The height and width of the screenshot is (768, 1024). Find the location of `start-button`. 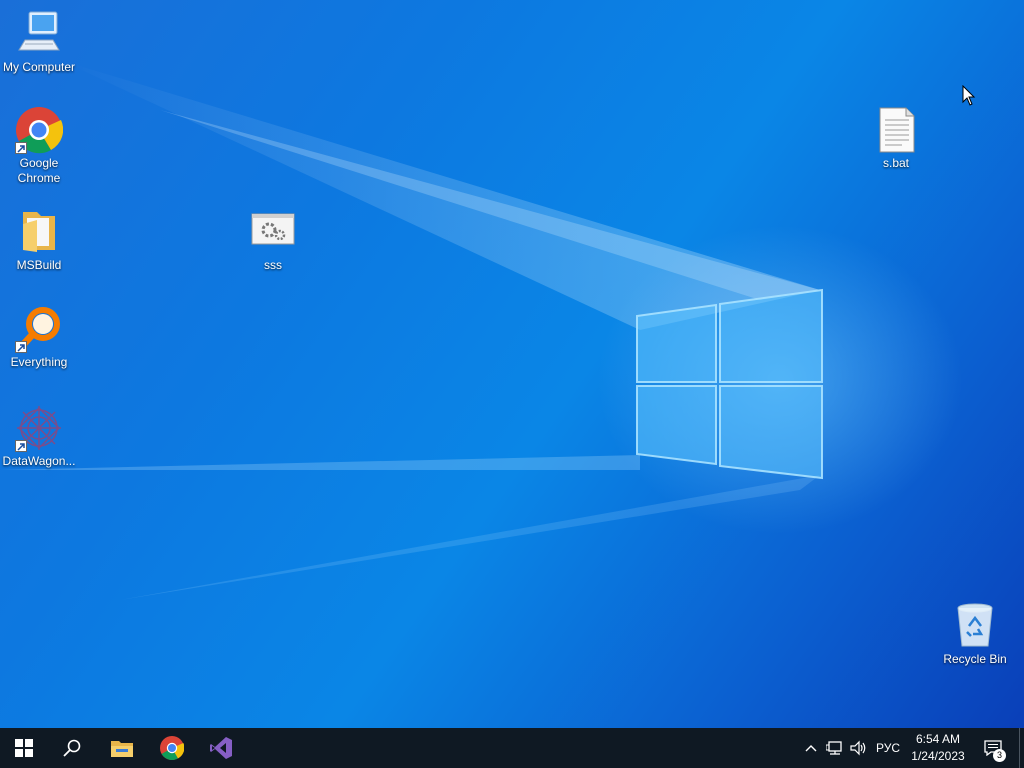

start-button is located at coordinates (24, 748).